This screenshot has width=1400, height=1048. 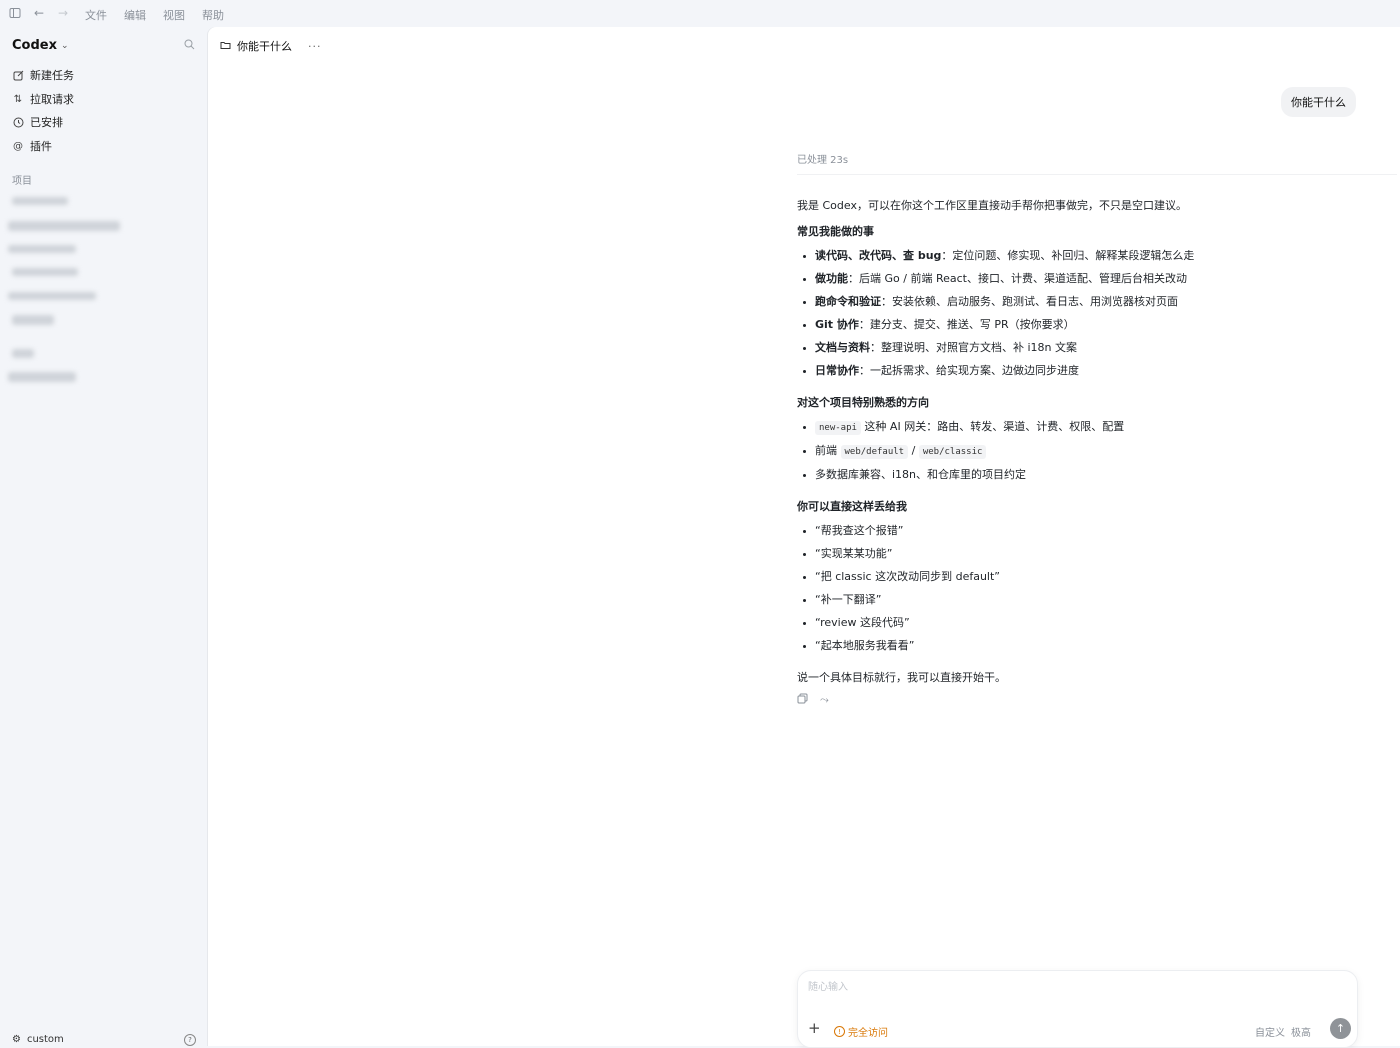 I want to click on intro-text: 我是 Codex，可以在你这个工作区里直接动手帮你把事做完，不只是空口建议。, so click(x=992, y=205).